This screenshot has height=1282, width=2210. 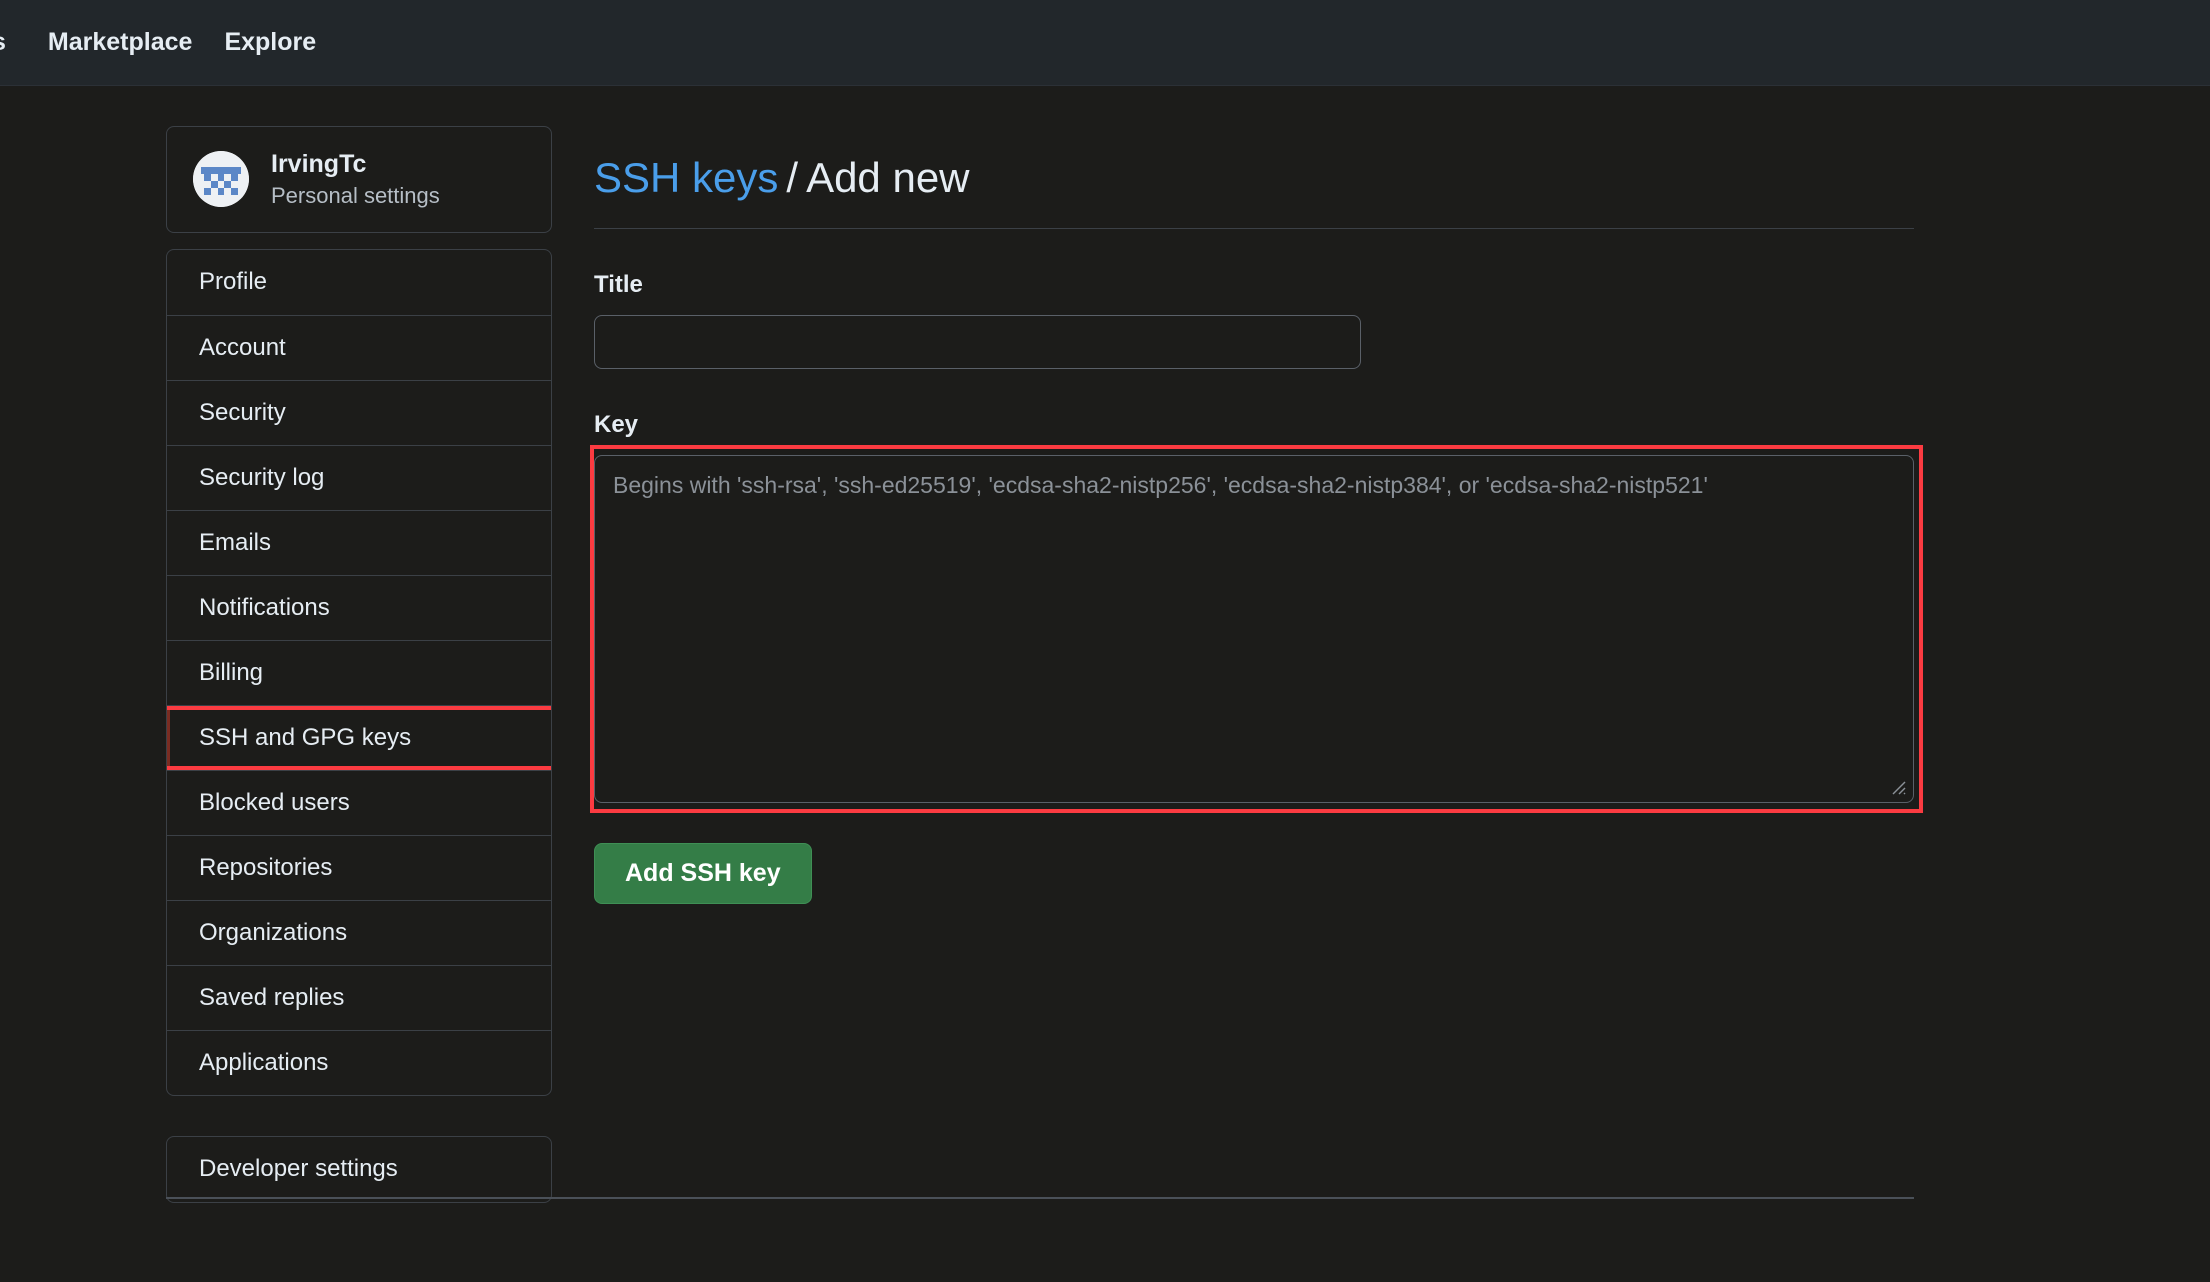 I want to click on sidebar-item-developer-settings: Developer settings, so click(x=359, y=1169).